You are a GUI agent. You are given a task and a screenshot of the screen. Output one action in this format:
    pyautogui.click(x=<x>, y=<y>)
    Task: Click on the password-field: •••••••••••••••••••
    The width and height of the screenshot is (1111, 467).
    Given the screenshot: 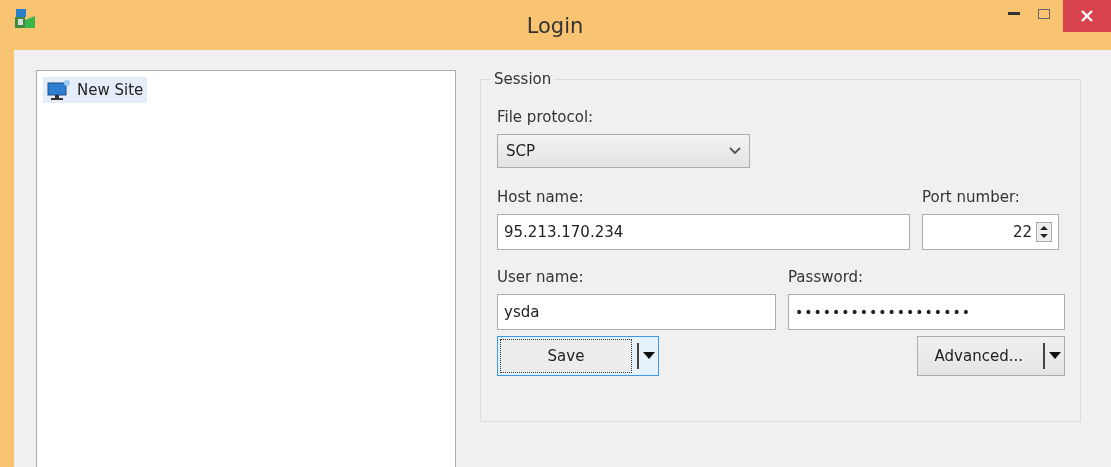 What is the action you would take?
    pyautogui.click(x=926, y=312)
    